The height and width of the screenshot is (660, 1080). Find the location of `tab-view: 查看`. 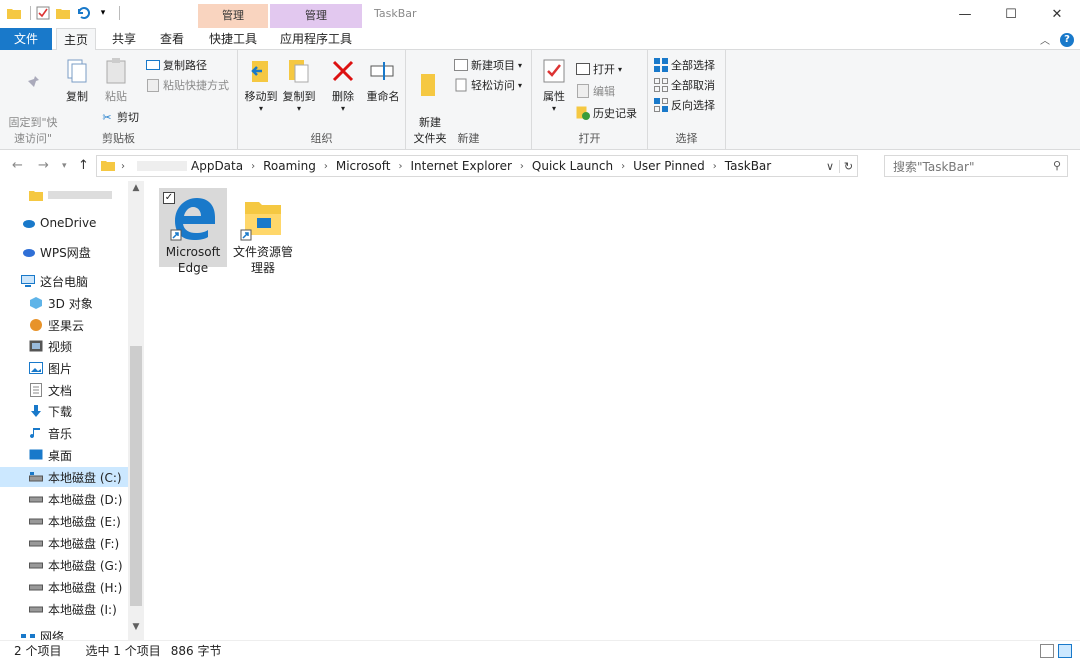

tab-view: 查看 is located at coordinates (172, 39).